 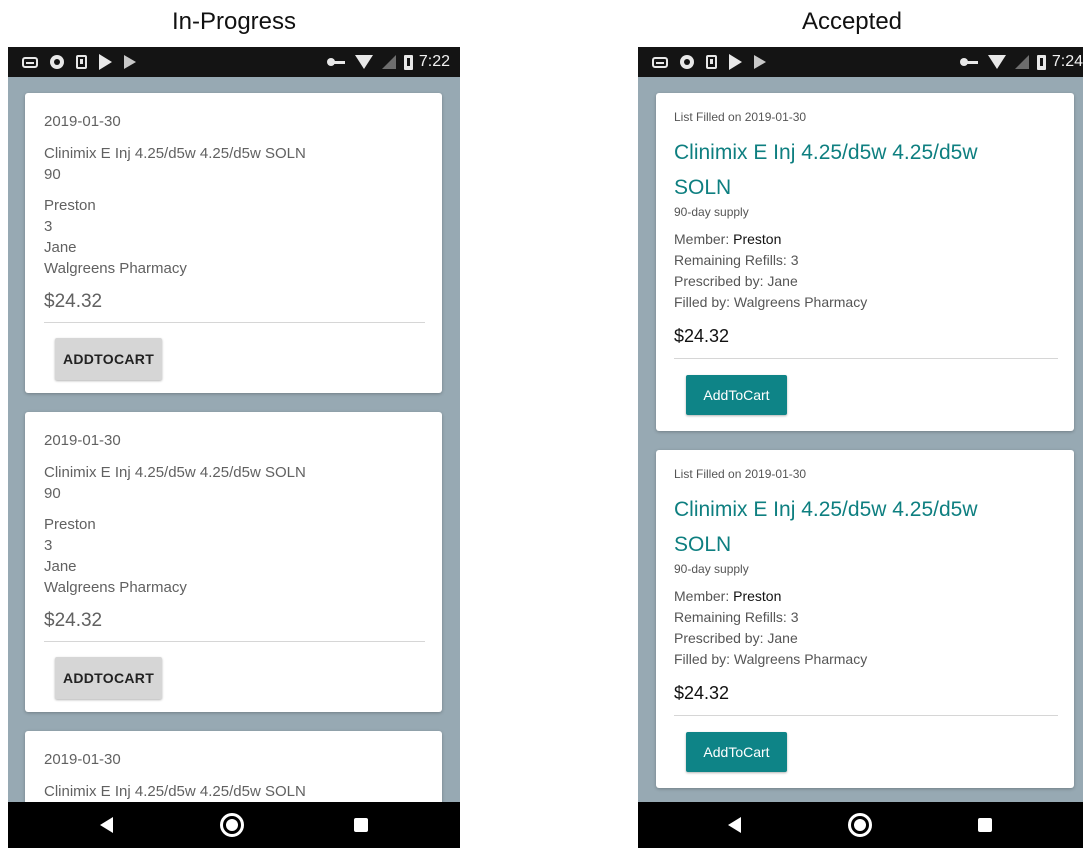 I want to click on caption-in-progress: In-Progress, so click(x=234, y=21).